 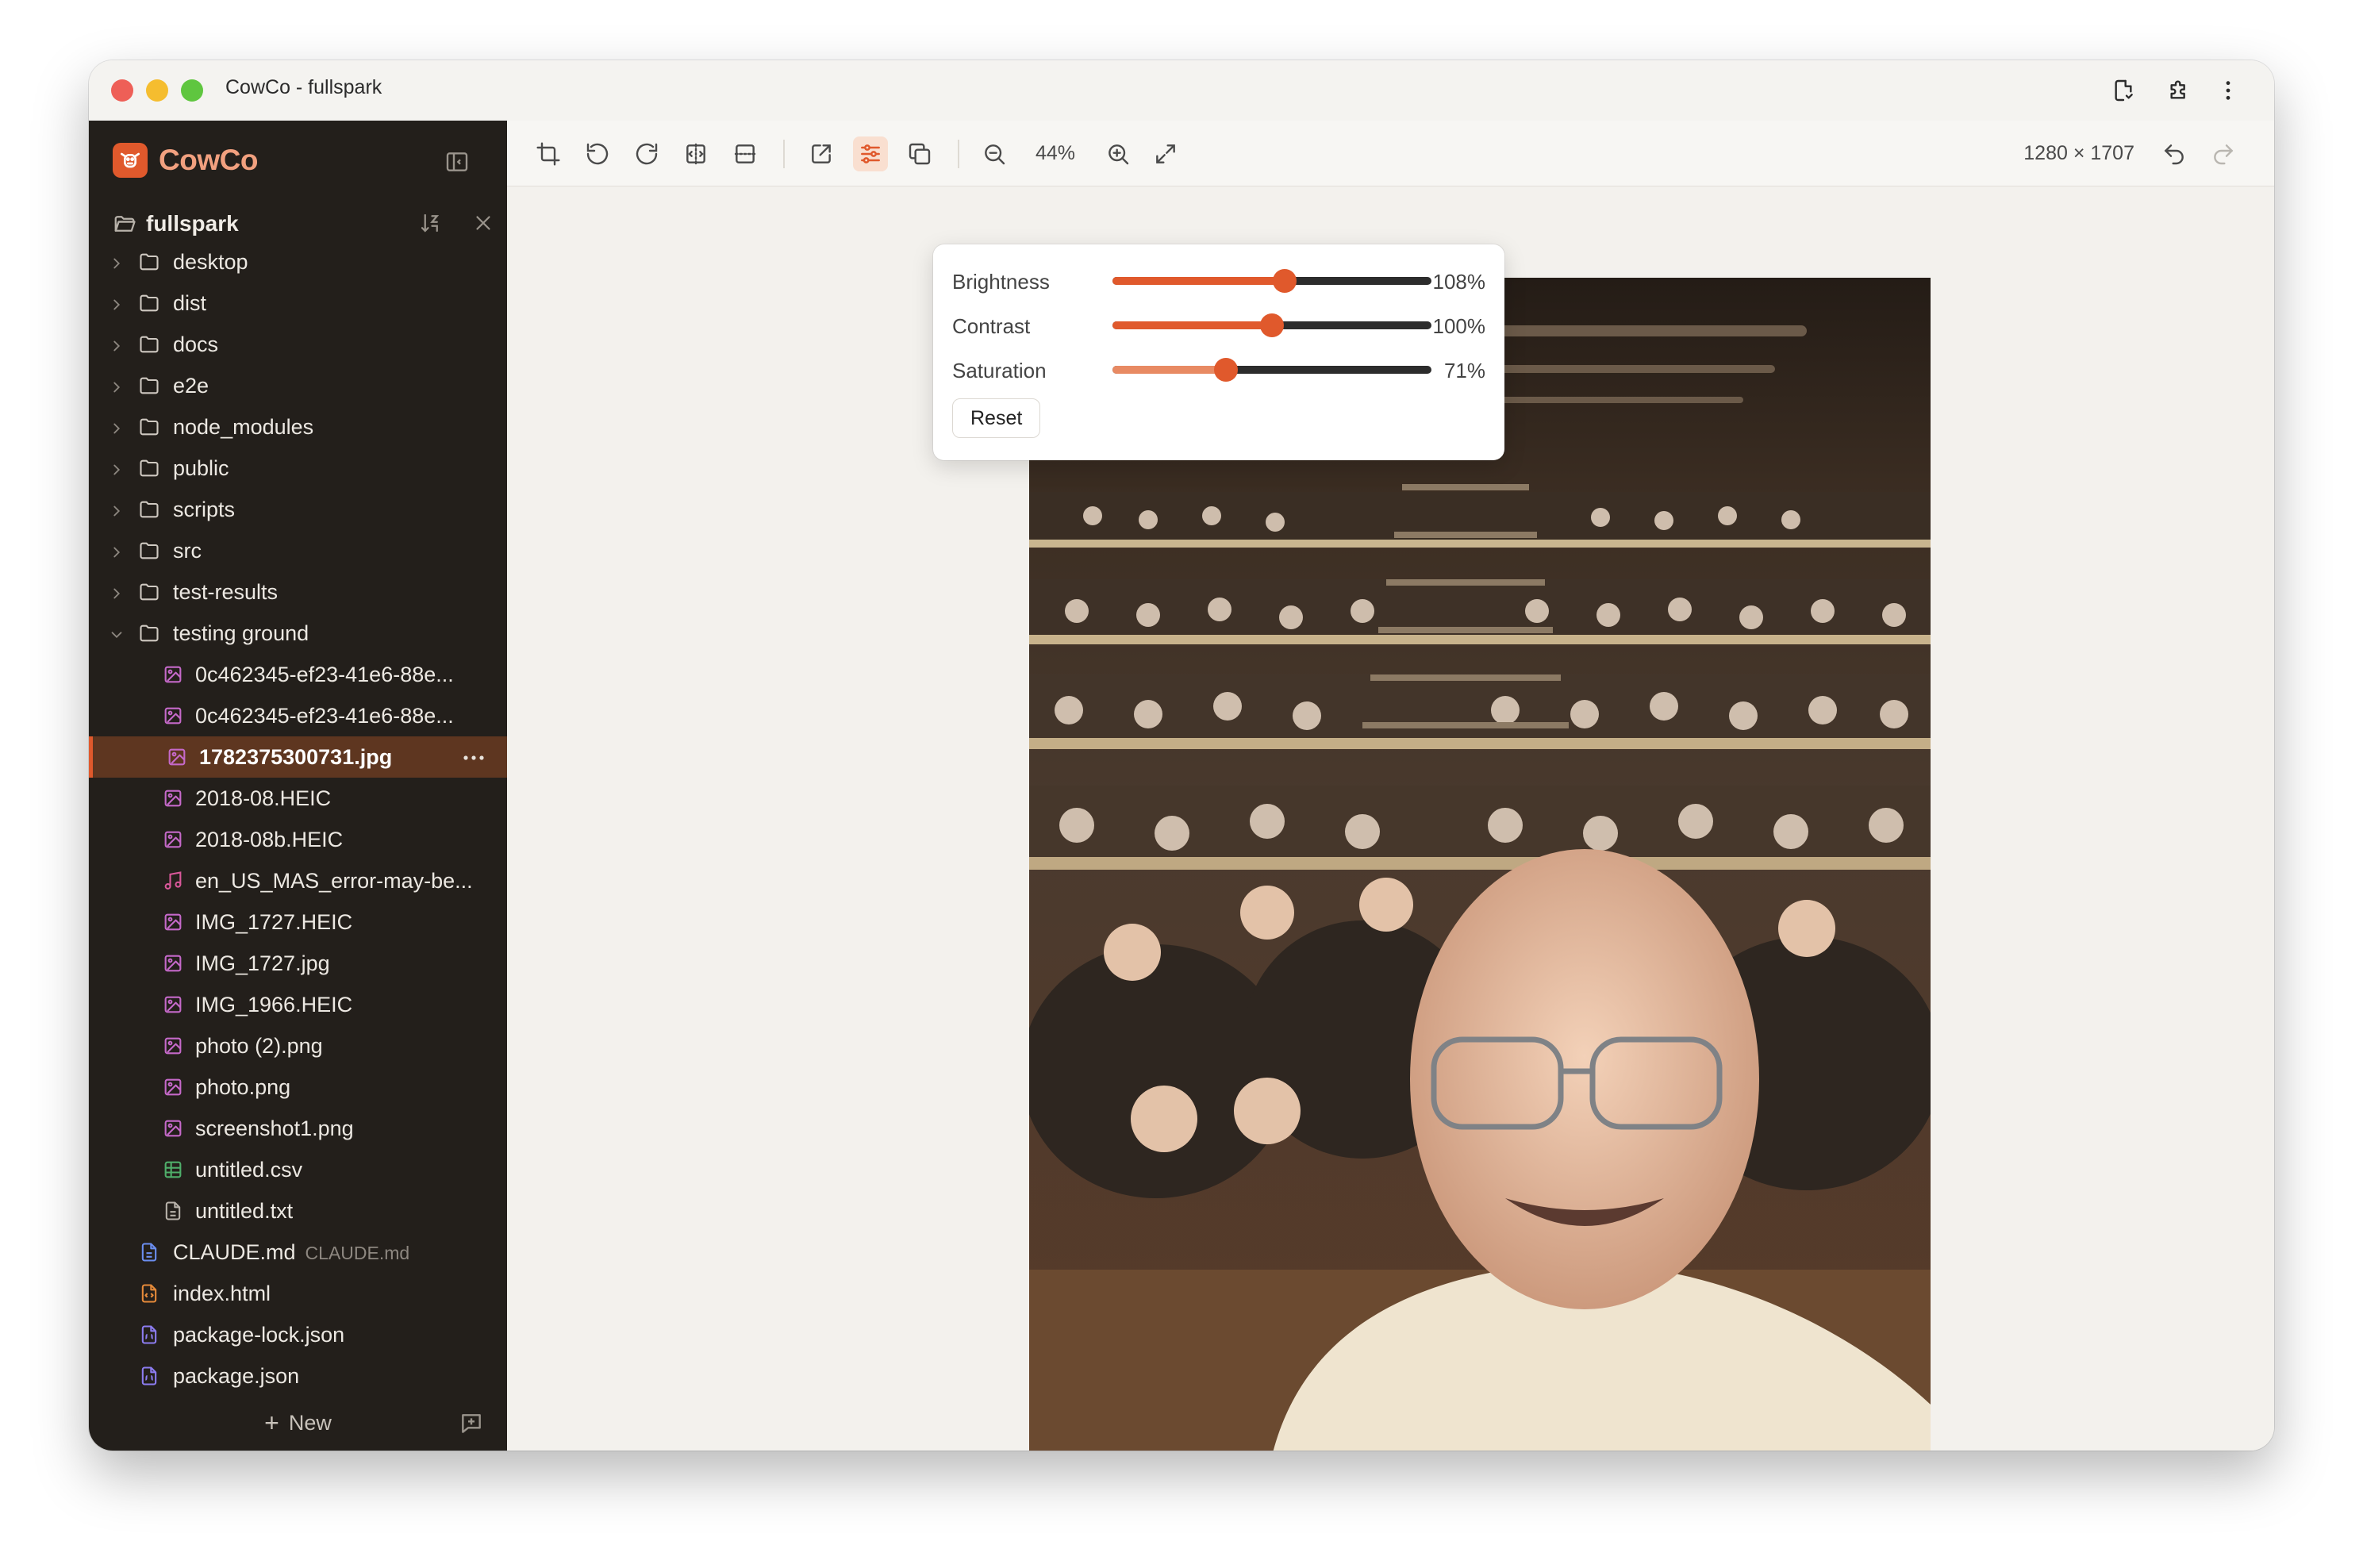 What do you see at coordinates (173, 1170) in the screenshot?
I see `spreadsheet-file-icon` at bounding box center [173, 1170].